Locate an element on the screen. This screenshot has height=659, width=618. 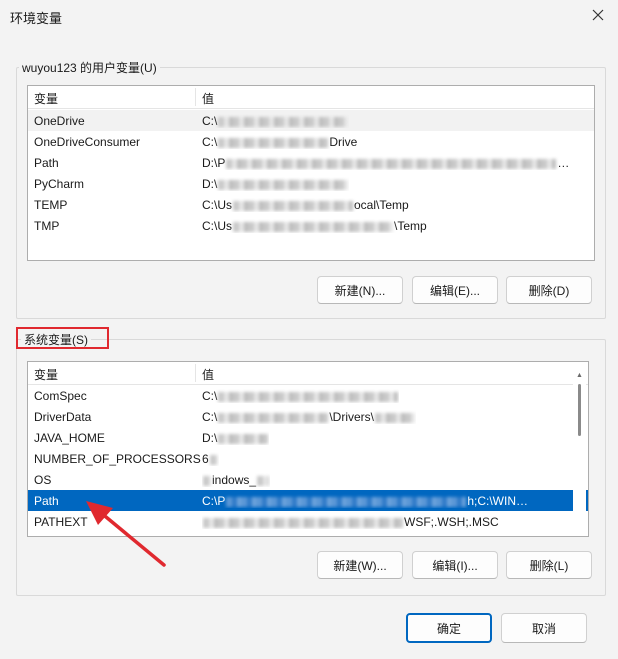
close-button is located at coordinates (598, 15).